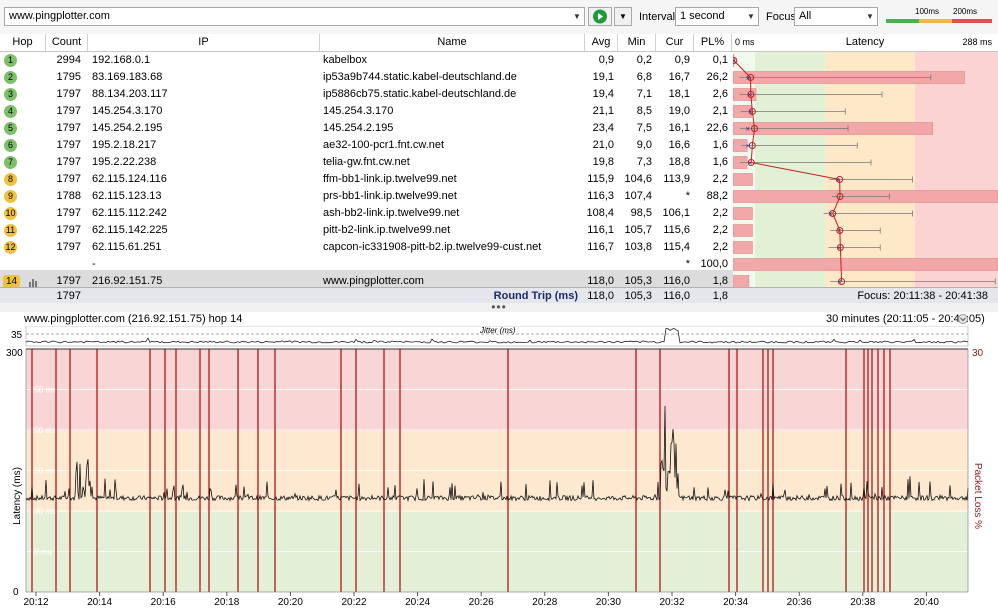 This screenshot has height=608, width=998. What do you see at coordinates (717, 16) in the screenshot?
I see `interval-select: 1 second ▼` at bounding box center [717, 16].